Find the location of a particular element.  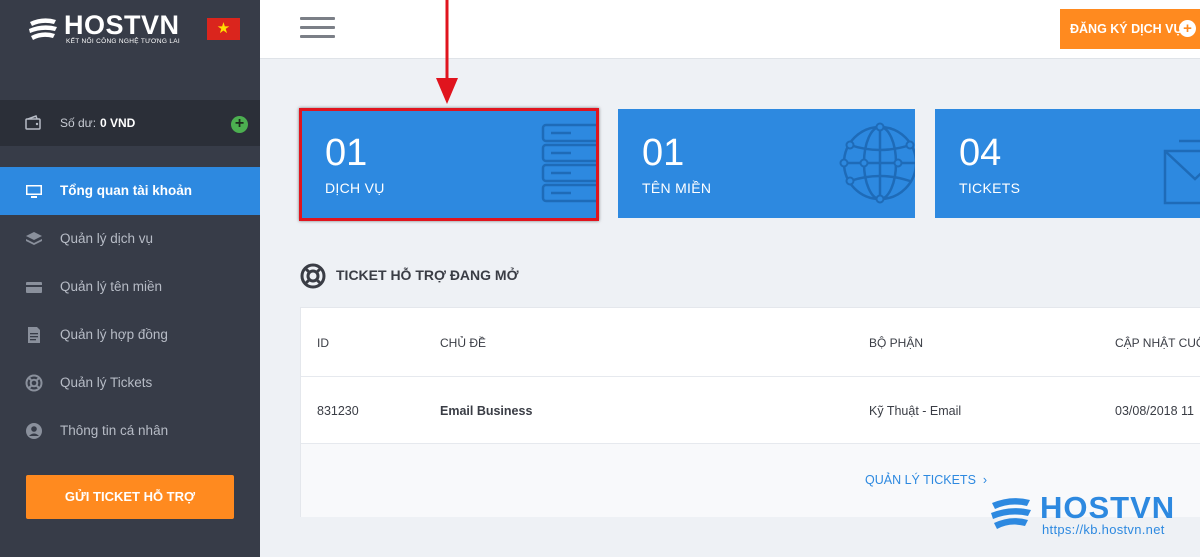

monitor-icon is located at coordinates (34, 191).